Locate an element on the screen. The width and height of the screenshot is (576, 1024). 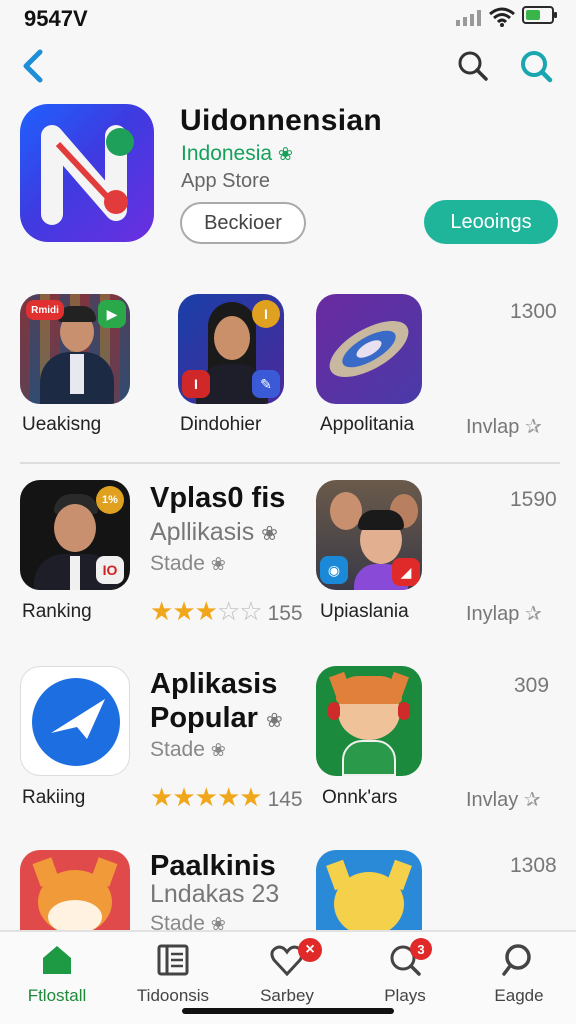
tab-favorites: × Sarbey is located at coordinates (287, 975).